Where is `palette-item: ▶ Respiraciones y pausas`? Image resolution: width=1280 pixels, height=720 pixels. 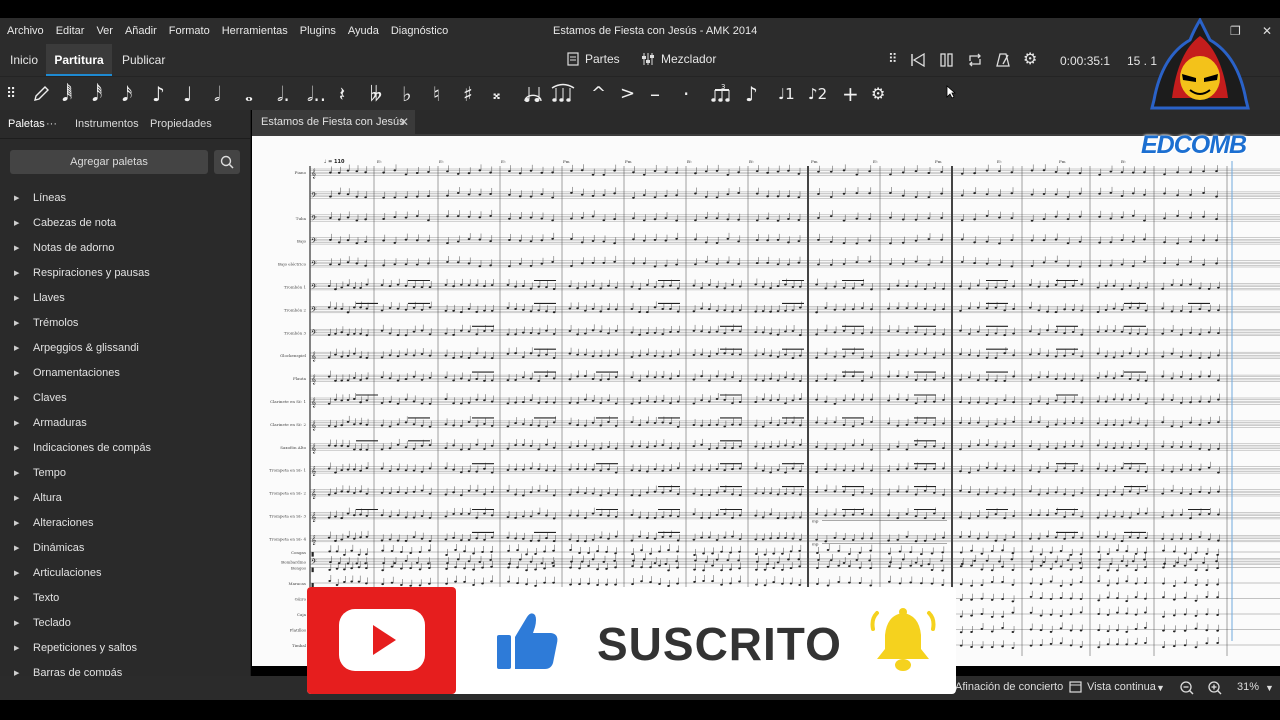 palette-item: ▶ Respiraciones y pausas is located at coordinates (125, 273).